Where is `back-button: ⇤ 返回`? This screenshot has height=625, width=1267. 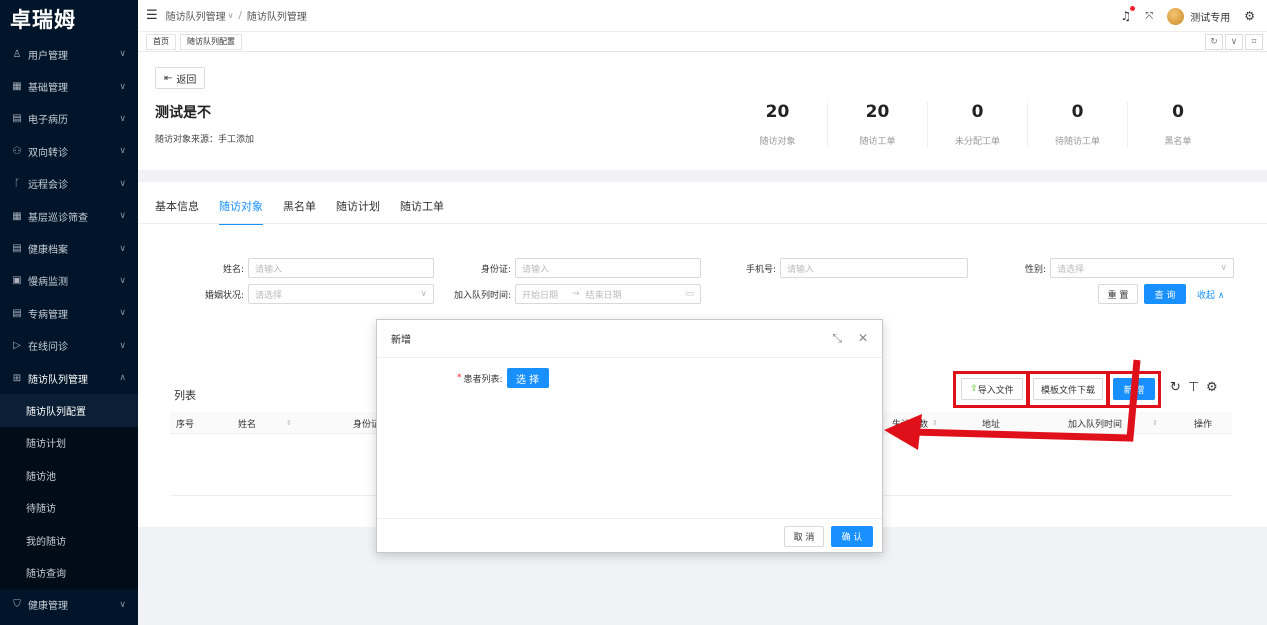 back-button: ⇤ 返回 is located at coordinates (180, 78).